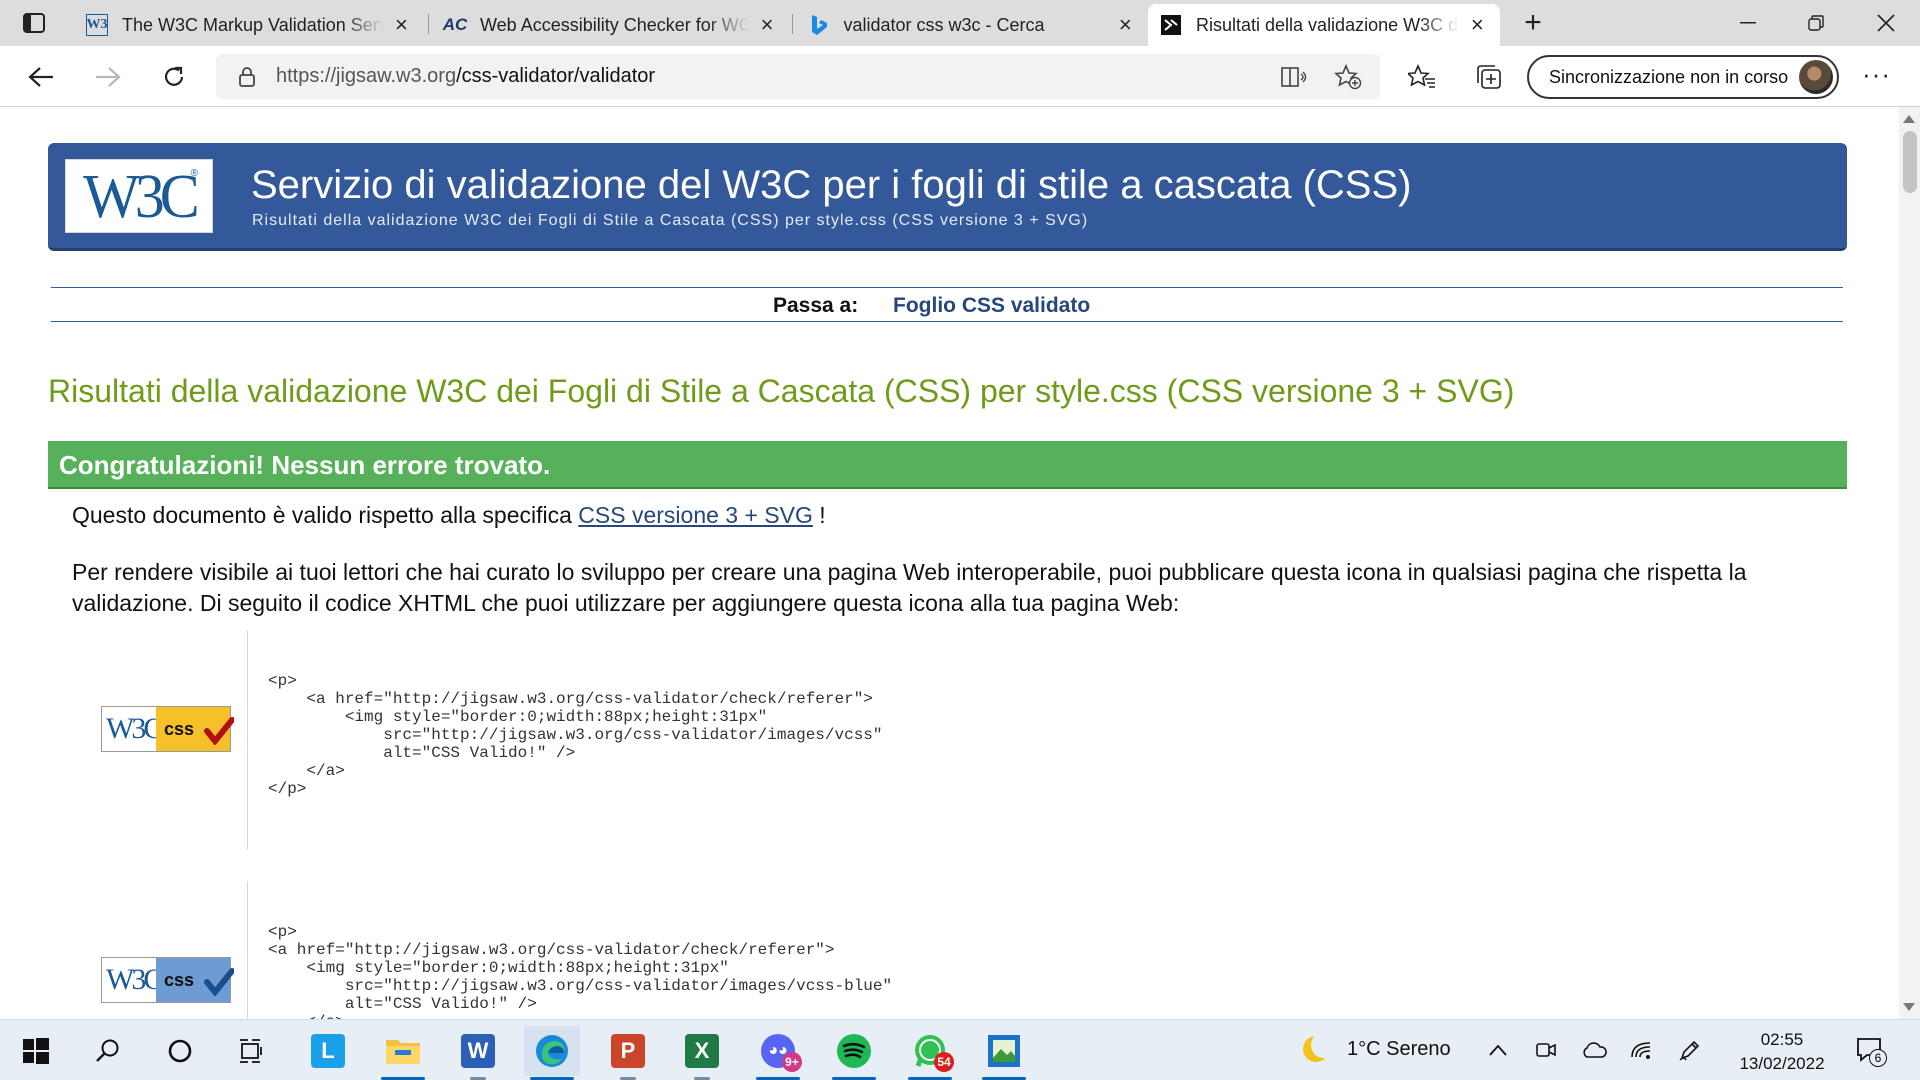 The width and height of the screenshot is (1920, 1080). Describe the element at coordinates (702, 1053) in the screenshot. I see `excel-icon: X` at that location.